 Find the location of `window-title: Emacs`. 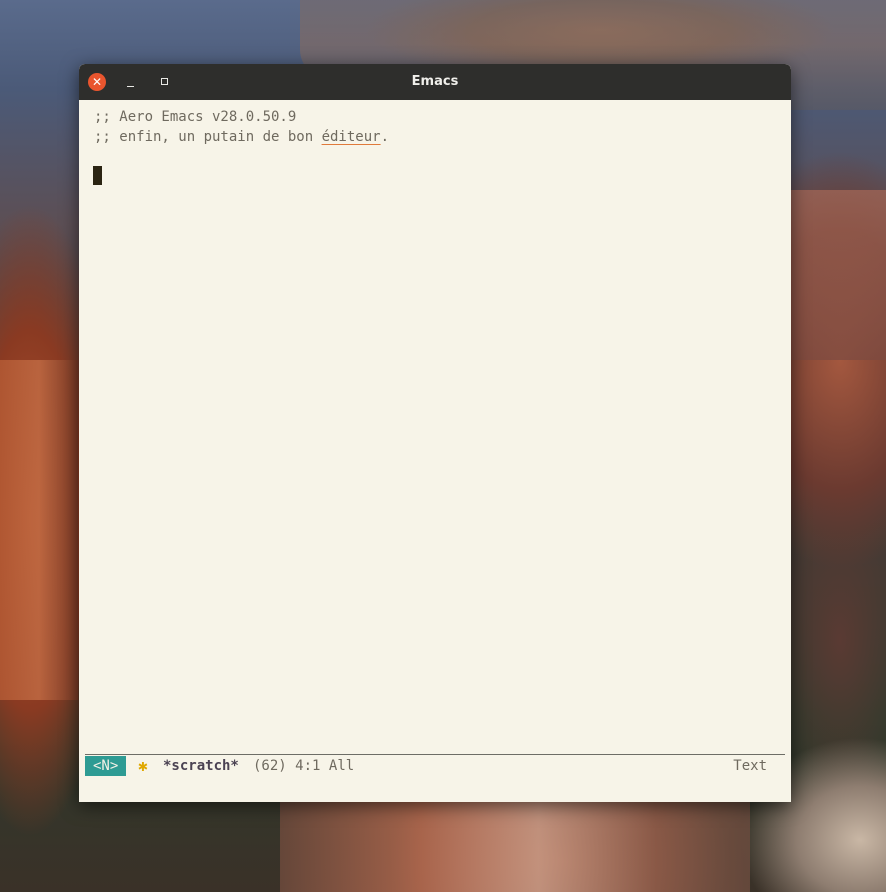

window-title: Emacs is located at coordinates (435, 81).